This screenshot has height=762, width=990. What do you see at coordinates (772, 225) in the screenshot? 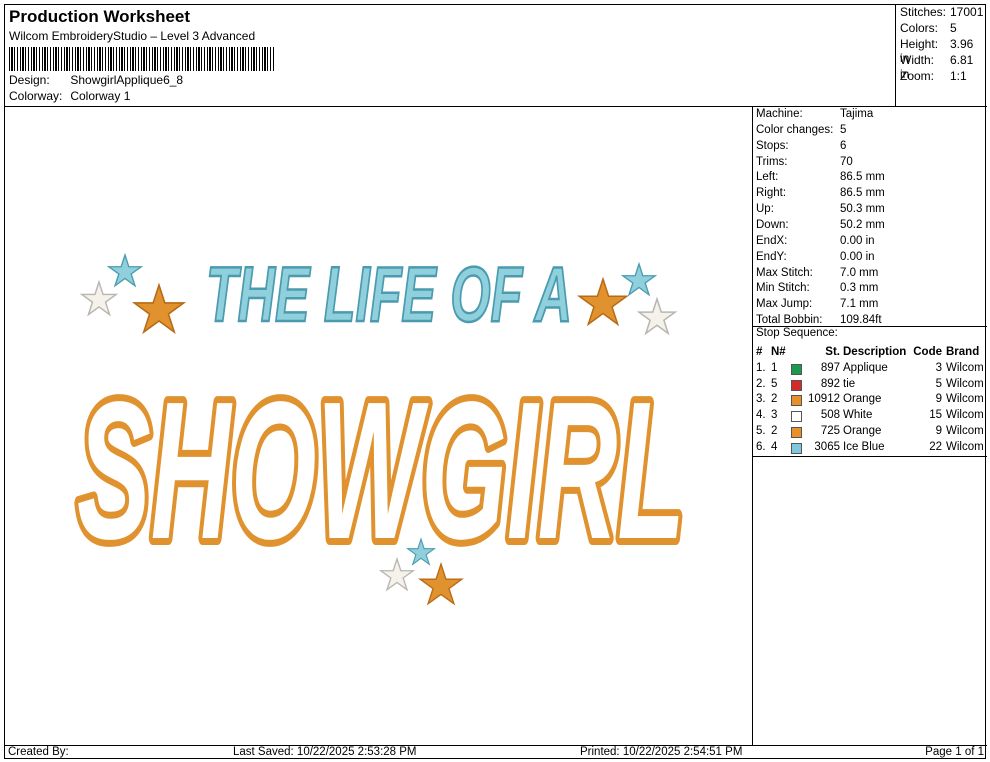
I see `machine-label: Down:` at bounding box center [772, 225].